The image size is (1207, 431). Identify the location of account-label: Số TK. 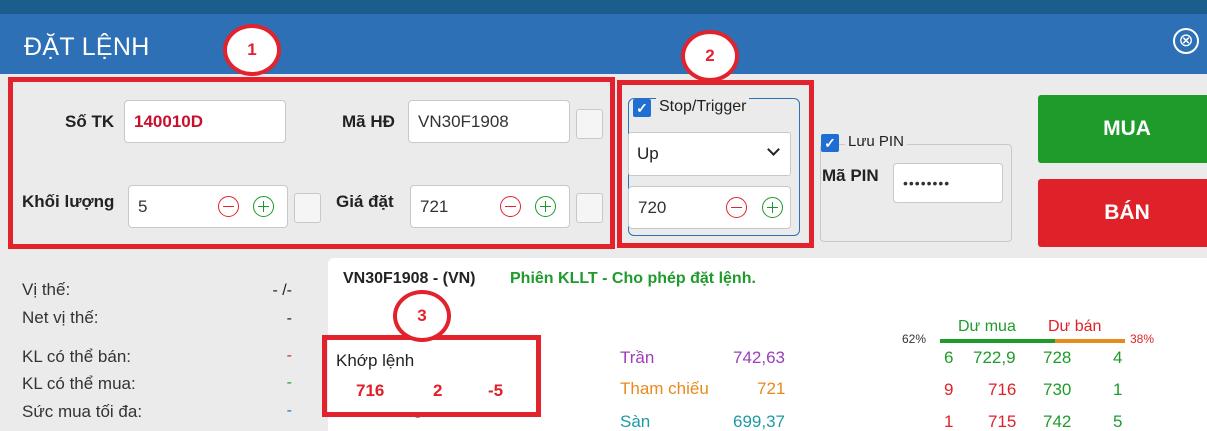
(90, 121).